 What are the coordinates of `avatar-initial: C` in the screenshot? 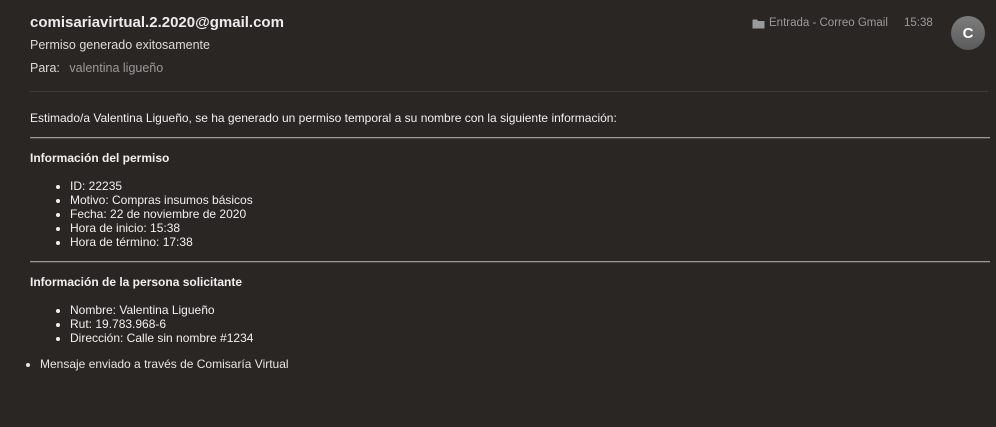 It's located at (968, 33).